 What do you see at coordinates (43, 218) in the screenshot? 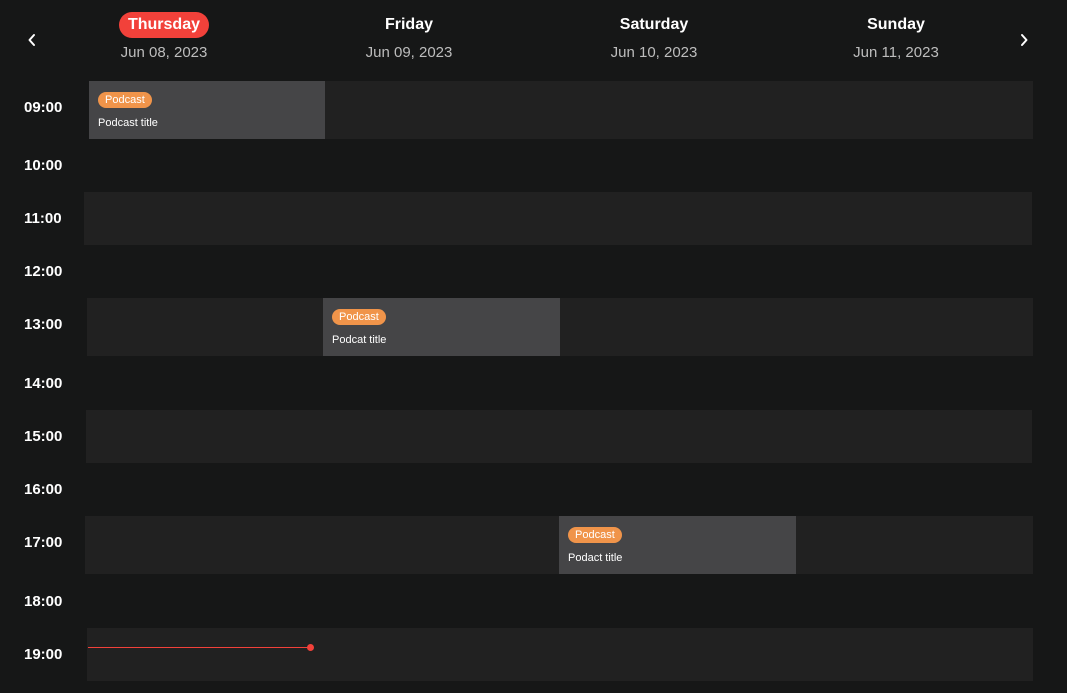
I see `time-label: 11:00` at bounding box center [43, 218].